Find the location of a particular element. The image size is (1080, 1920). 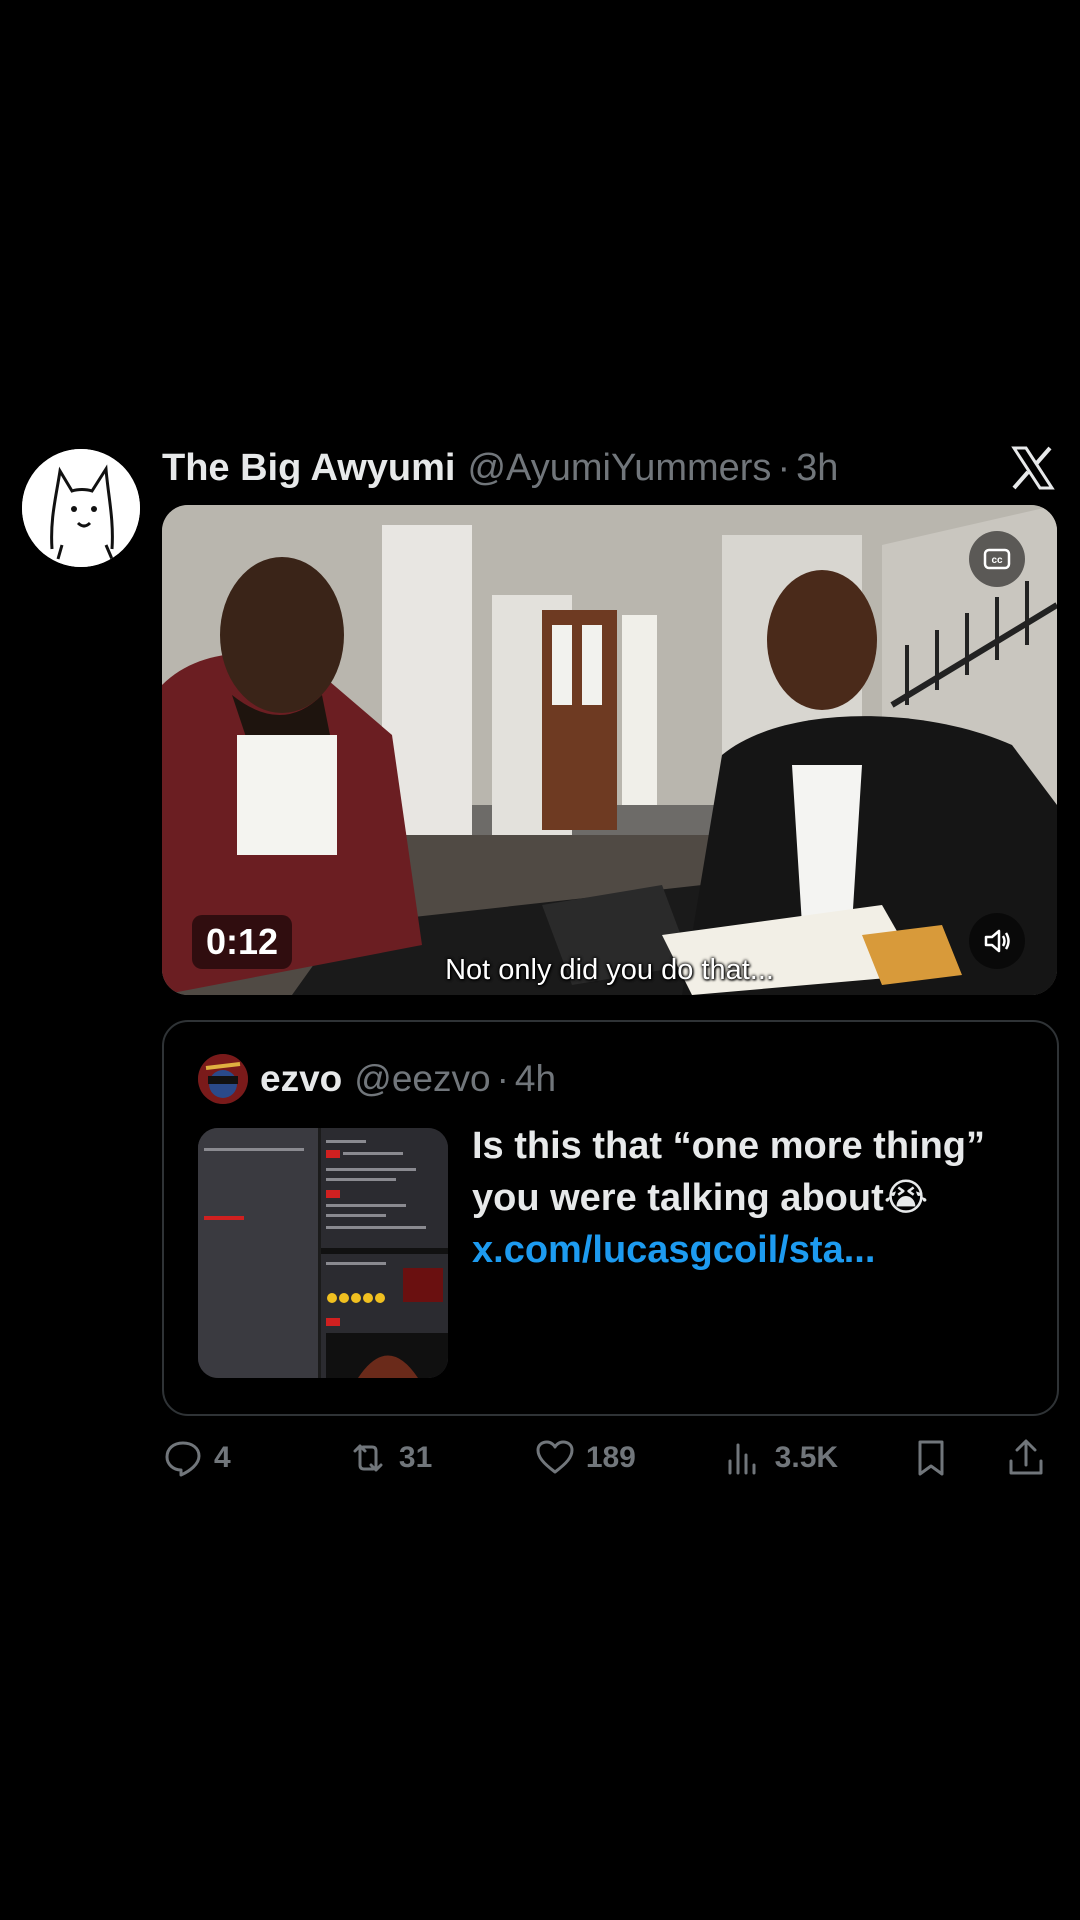

captions-button: cc is located at coordinates (997, 559).